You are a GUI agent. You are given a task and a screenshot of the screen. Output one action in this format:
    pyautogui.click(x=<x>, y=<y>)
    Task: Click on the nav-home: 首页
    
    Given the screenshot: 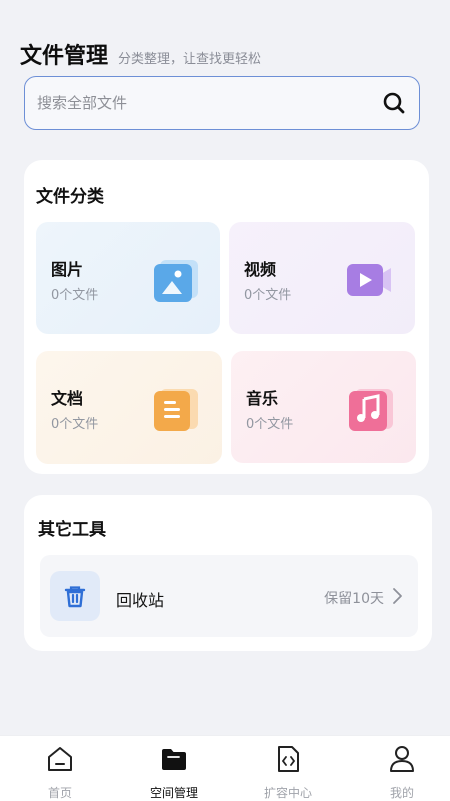 What is the action you would take?
    pyautogui.click(x=60, y=768)
    